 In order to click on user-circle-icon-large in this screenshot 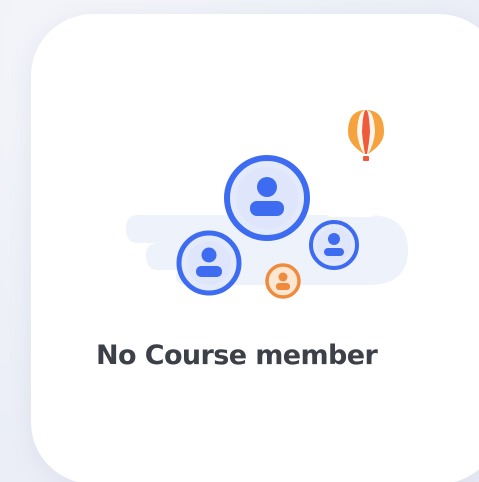, I will do `click(267, 198)`.